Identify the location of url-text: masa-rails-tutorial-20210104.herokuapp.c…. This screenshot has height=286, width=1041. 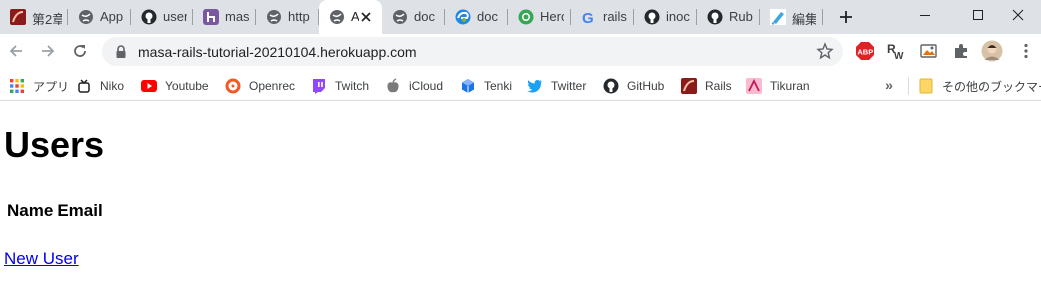
(277, 52).